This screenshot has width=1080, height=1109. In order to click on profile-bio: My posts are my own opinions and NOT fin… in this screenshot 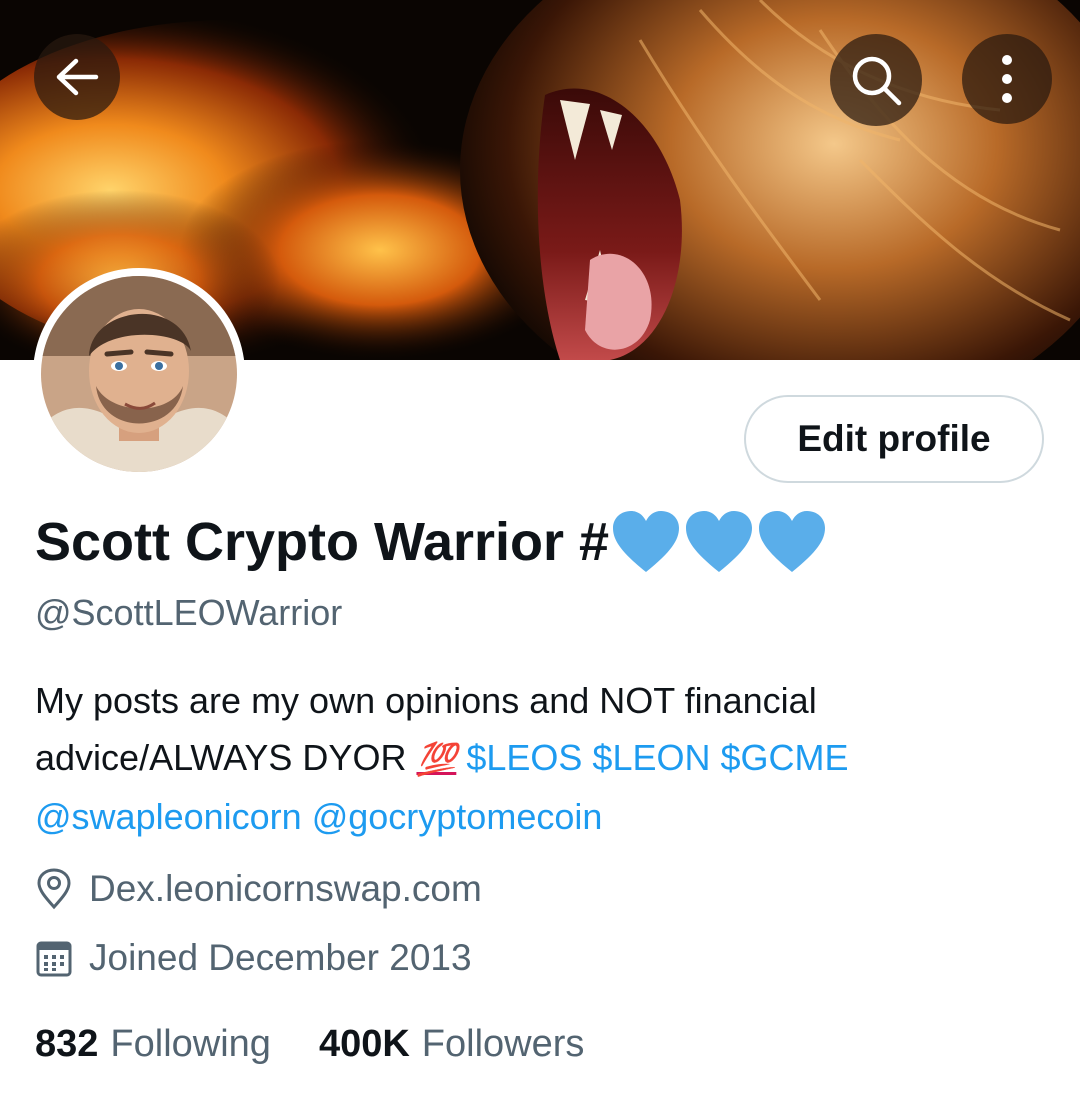, I will do `click(540, 758)`.